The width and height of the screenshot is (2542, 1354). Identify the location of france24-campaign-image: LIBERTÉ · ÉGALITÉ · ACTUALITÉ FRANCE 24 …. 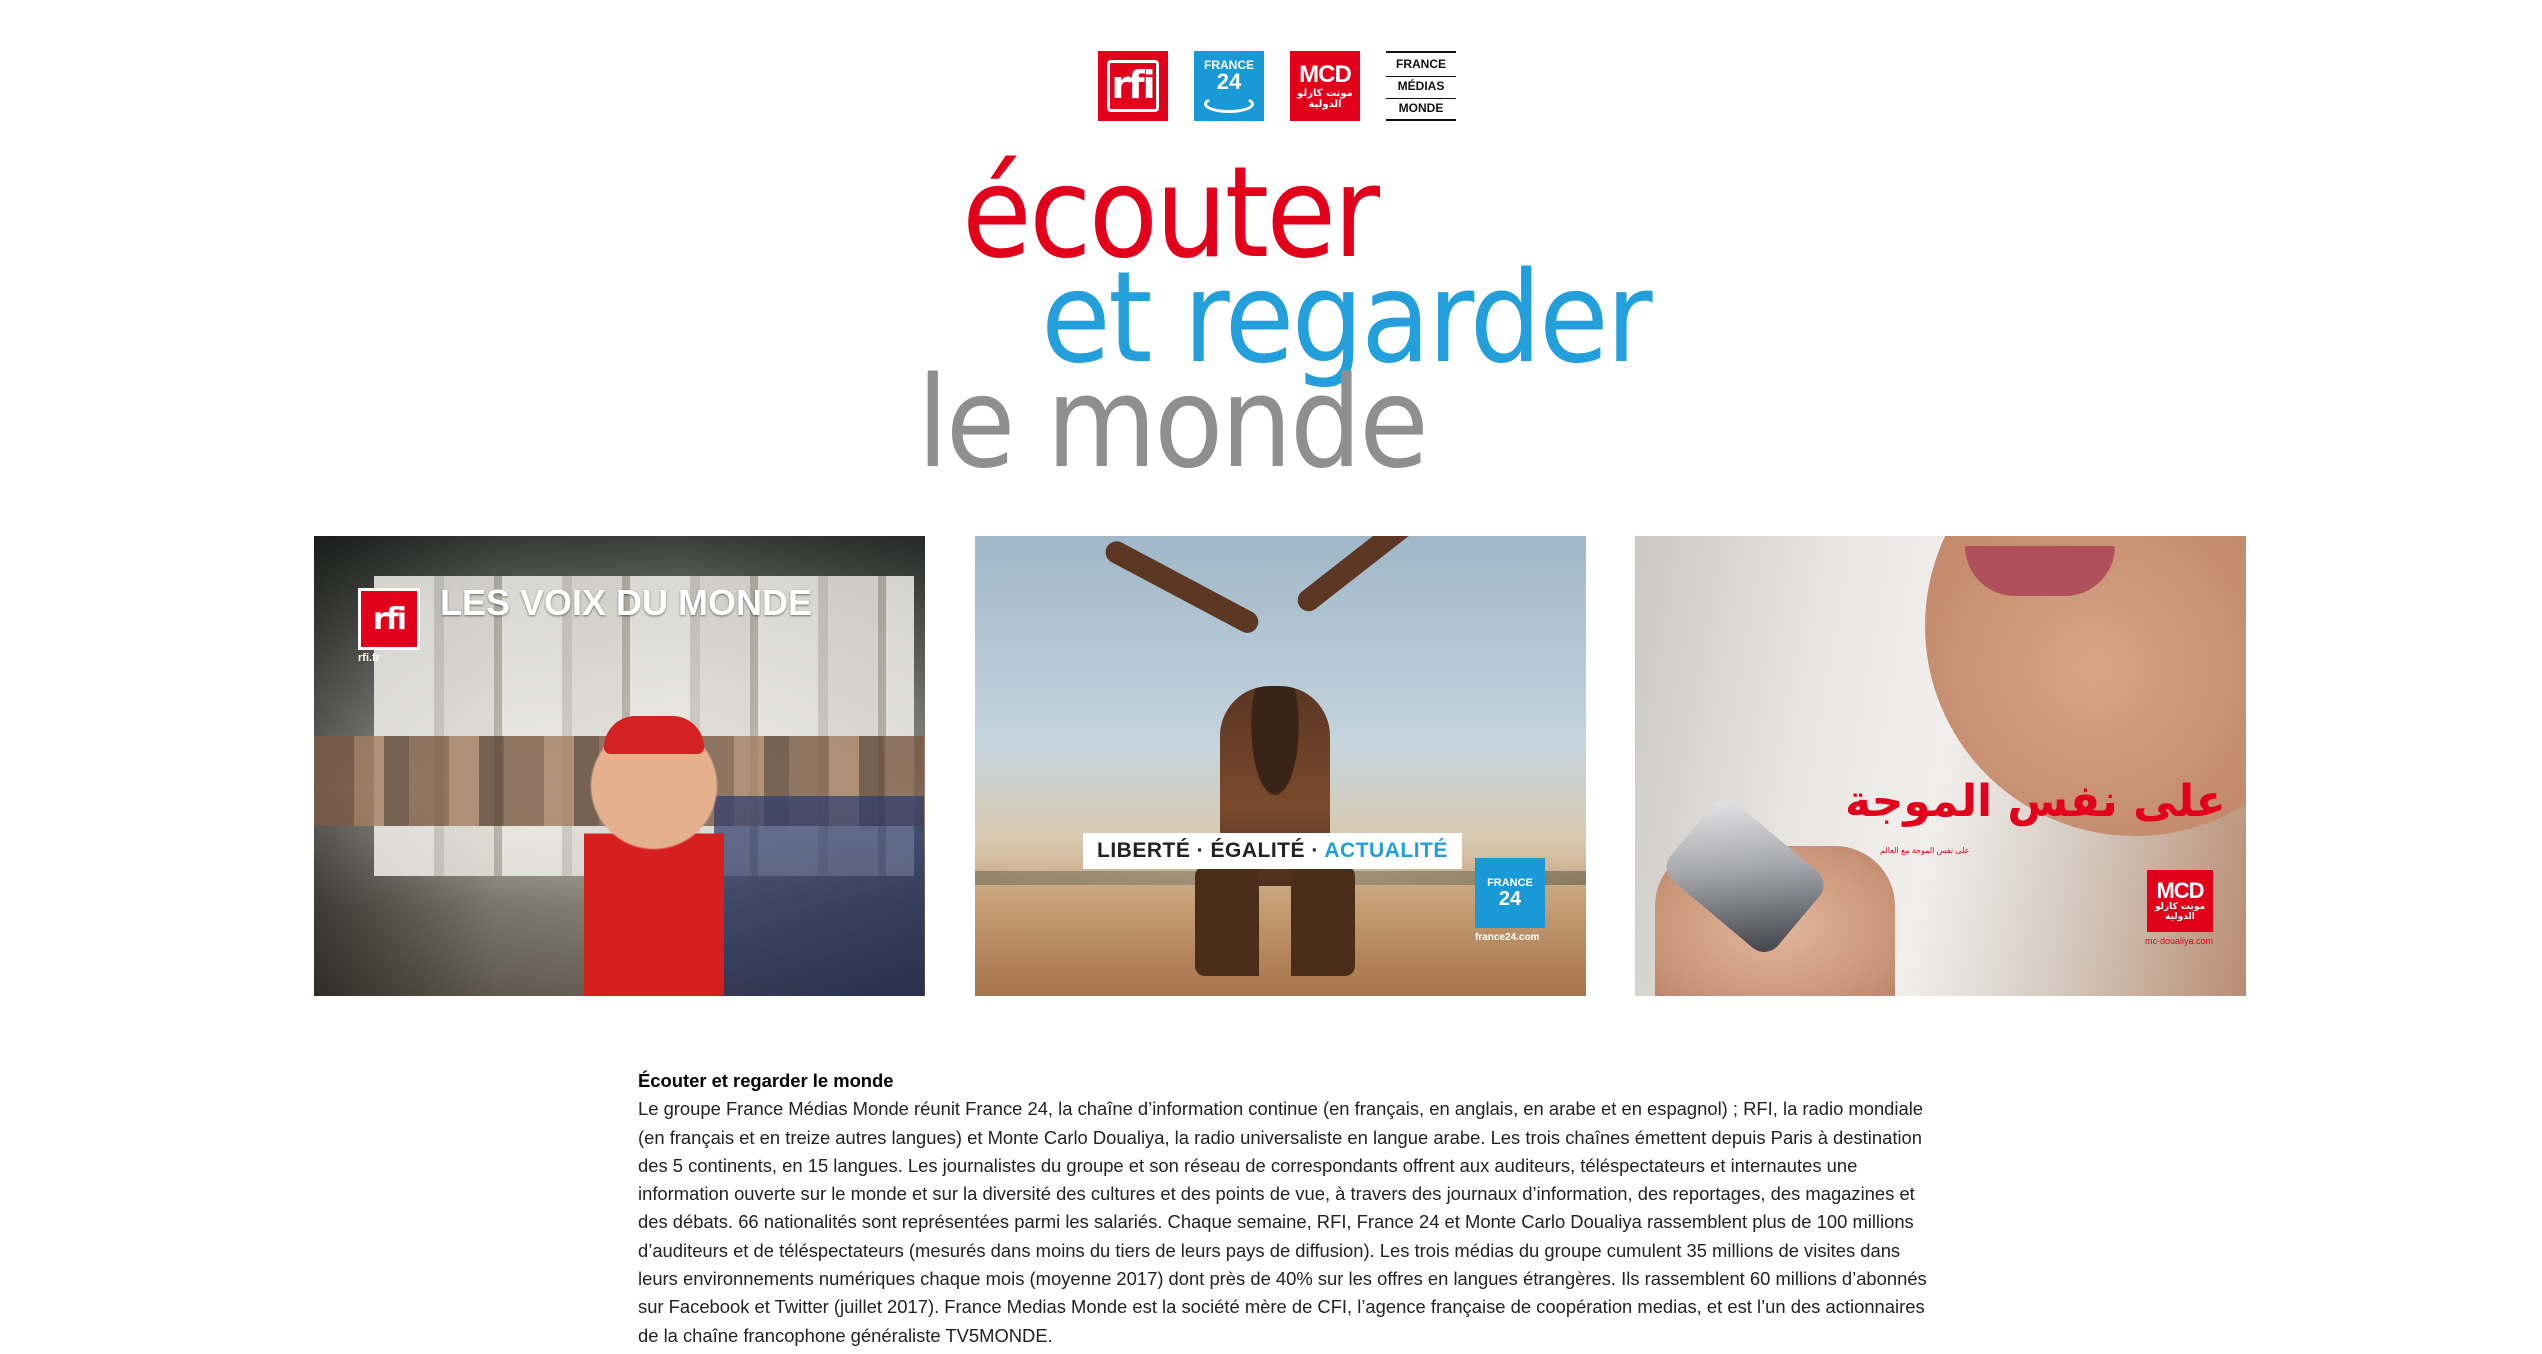
(1280, 766).